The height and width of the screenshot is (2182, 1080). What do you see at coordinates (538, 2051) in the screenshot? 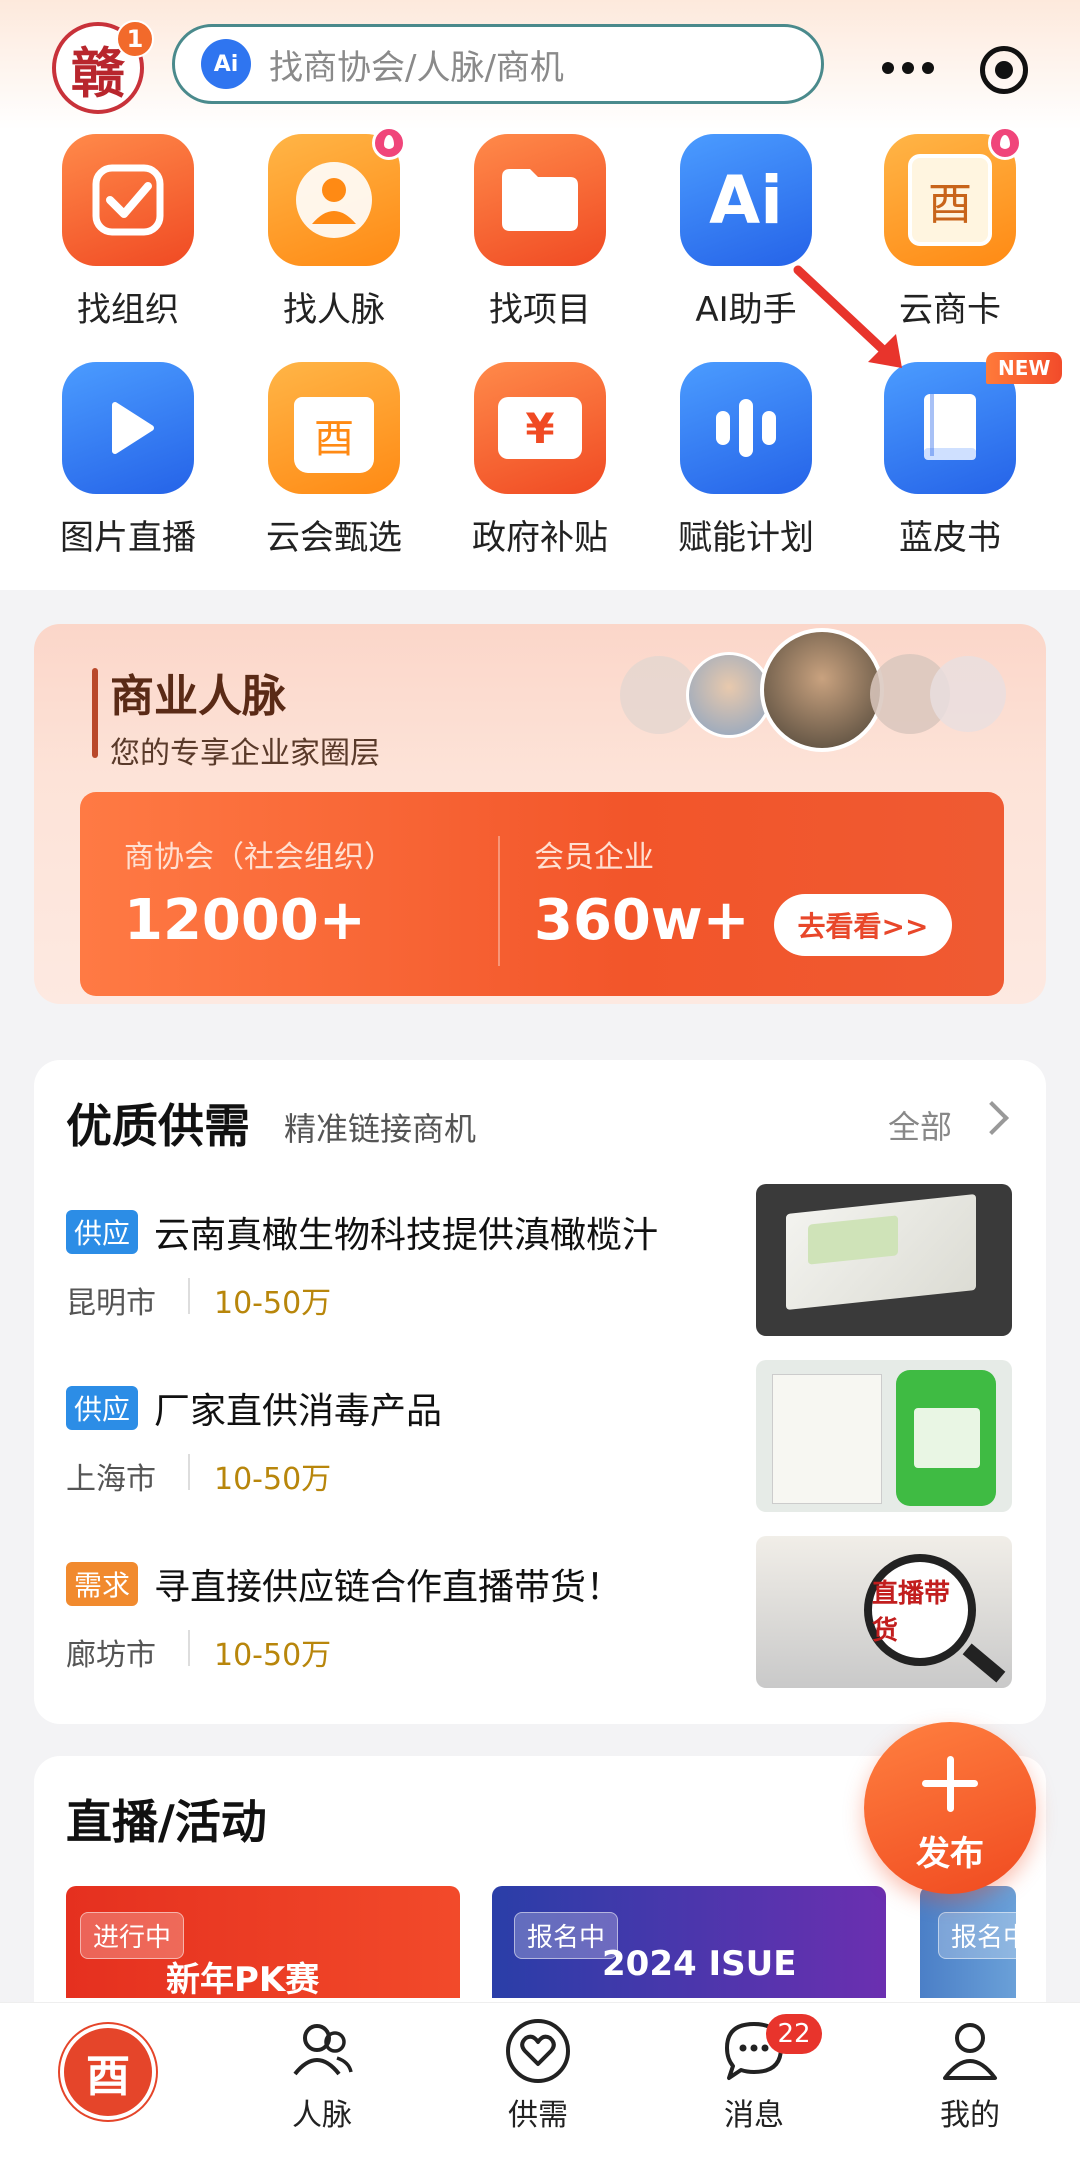
I see `heart-hands-icon` at bounding box center [538, 2051].